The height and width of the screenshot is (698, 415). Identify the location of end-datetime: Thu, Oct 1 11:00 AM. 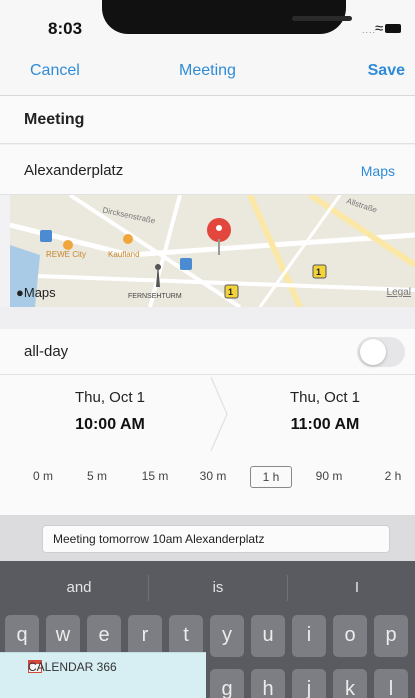
(325, 411).